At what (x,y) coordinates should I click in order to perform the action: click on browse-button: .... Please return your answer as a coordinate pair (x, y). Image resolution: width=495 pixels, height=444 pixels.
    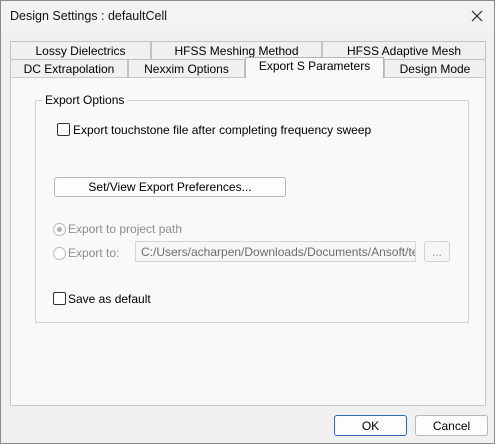
    Looking at the image, I should click on (437, 251).